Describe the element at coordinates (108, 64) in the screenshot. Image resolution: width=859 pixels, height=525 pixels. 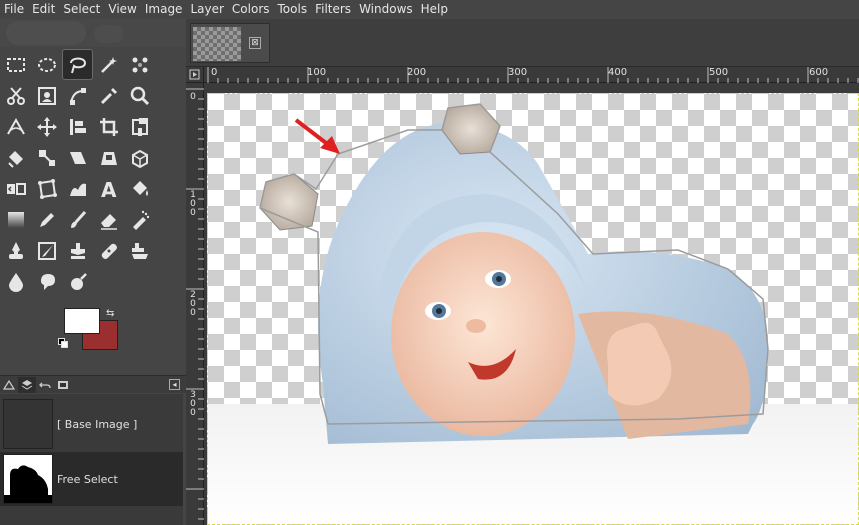
I see `fuzzy-select-icon` at that location.